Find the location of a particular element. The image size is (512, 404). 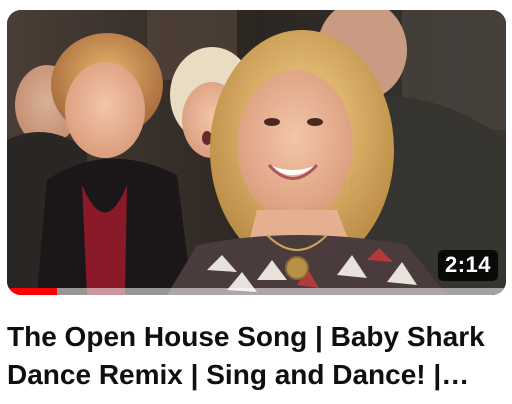

watch-progress-bar is located at coordinates (256, 291).